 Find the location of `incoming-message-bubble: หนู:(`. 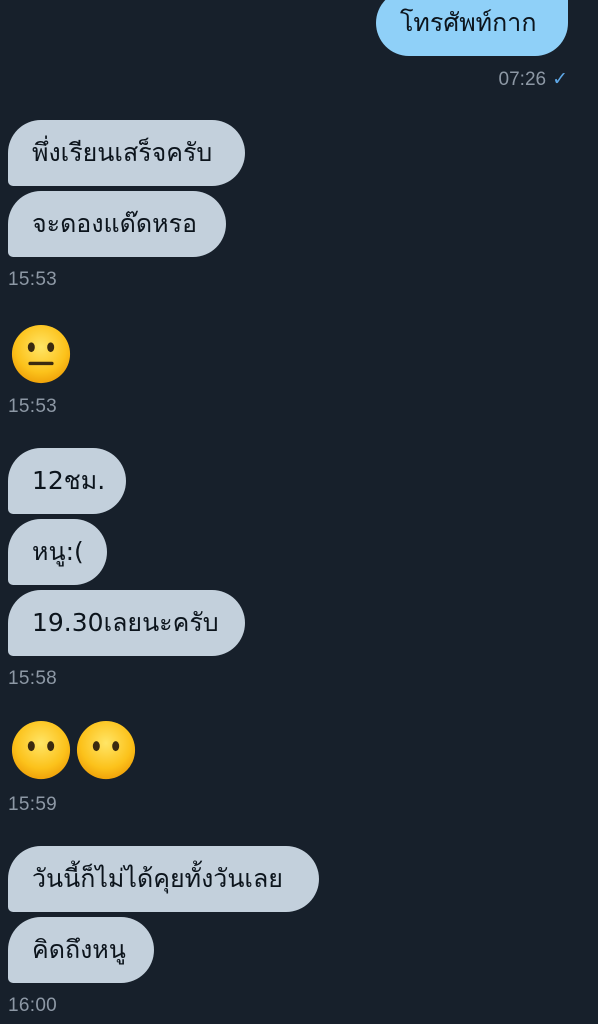

incoming-message-bubble: หนู:( is located at coordinates (57, 552).